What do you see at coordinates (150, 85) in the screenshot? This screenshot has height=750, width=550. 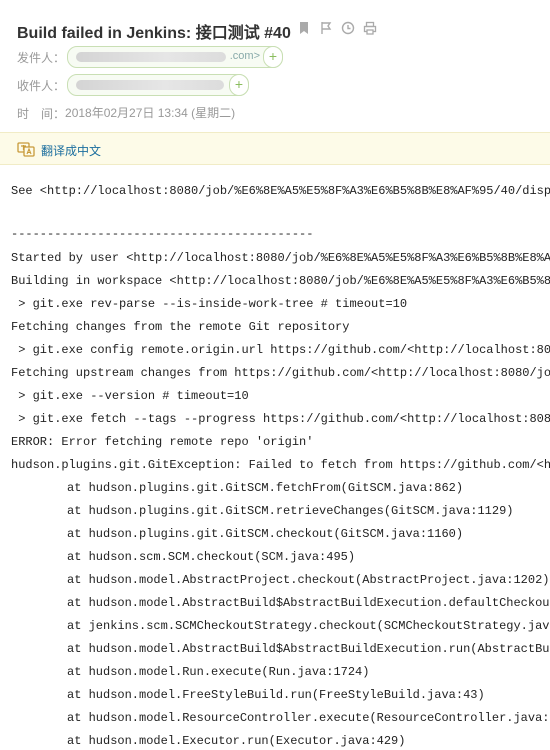 I see `recipient-address-redacted` at bounding box center [150, 85].